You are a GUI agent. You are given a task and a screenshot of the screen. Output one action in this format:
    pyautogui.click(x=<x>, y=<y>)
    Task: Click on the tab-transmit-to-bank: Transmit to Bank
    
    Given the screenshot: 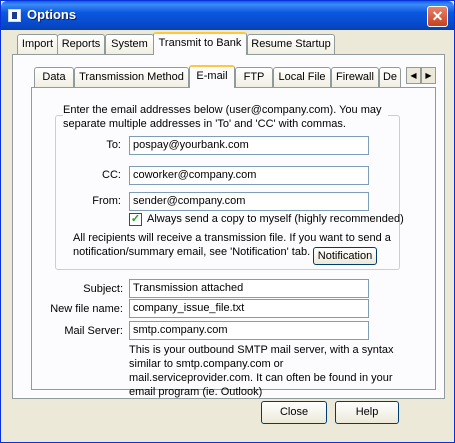 What is the action you would take?
    pyautogui.click(x=200, y=43)
    